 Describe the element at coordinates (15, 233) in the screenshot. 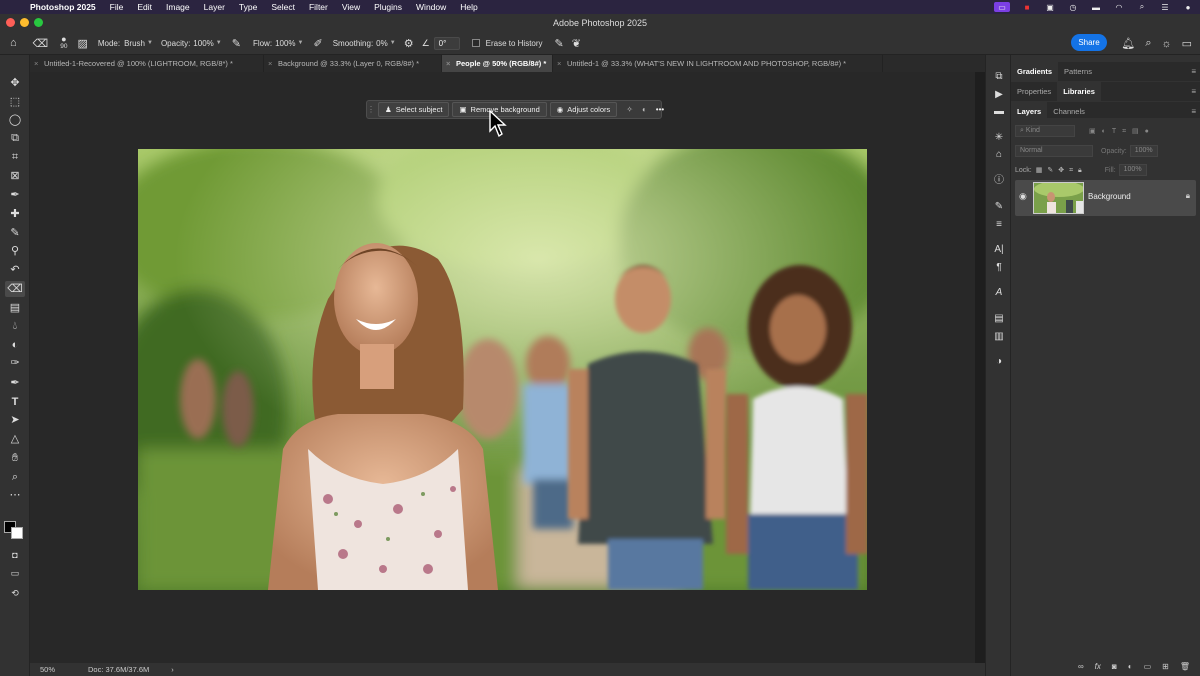

I see `brush-tool-icon: ✎` at that location.